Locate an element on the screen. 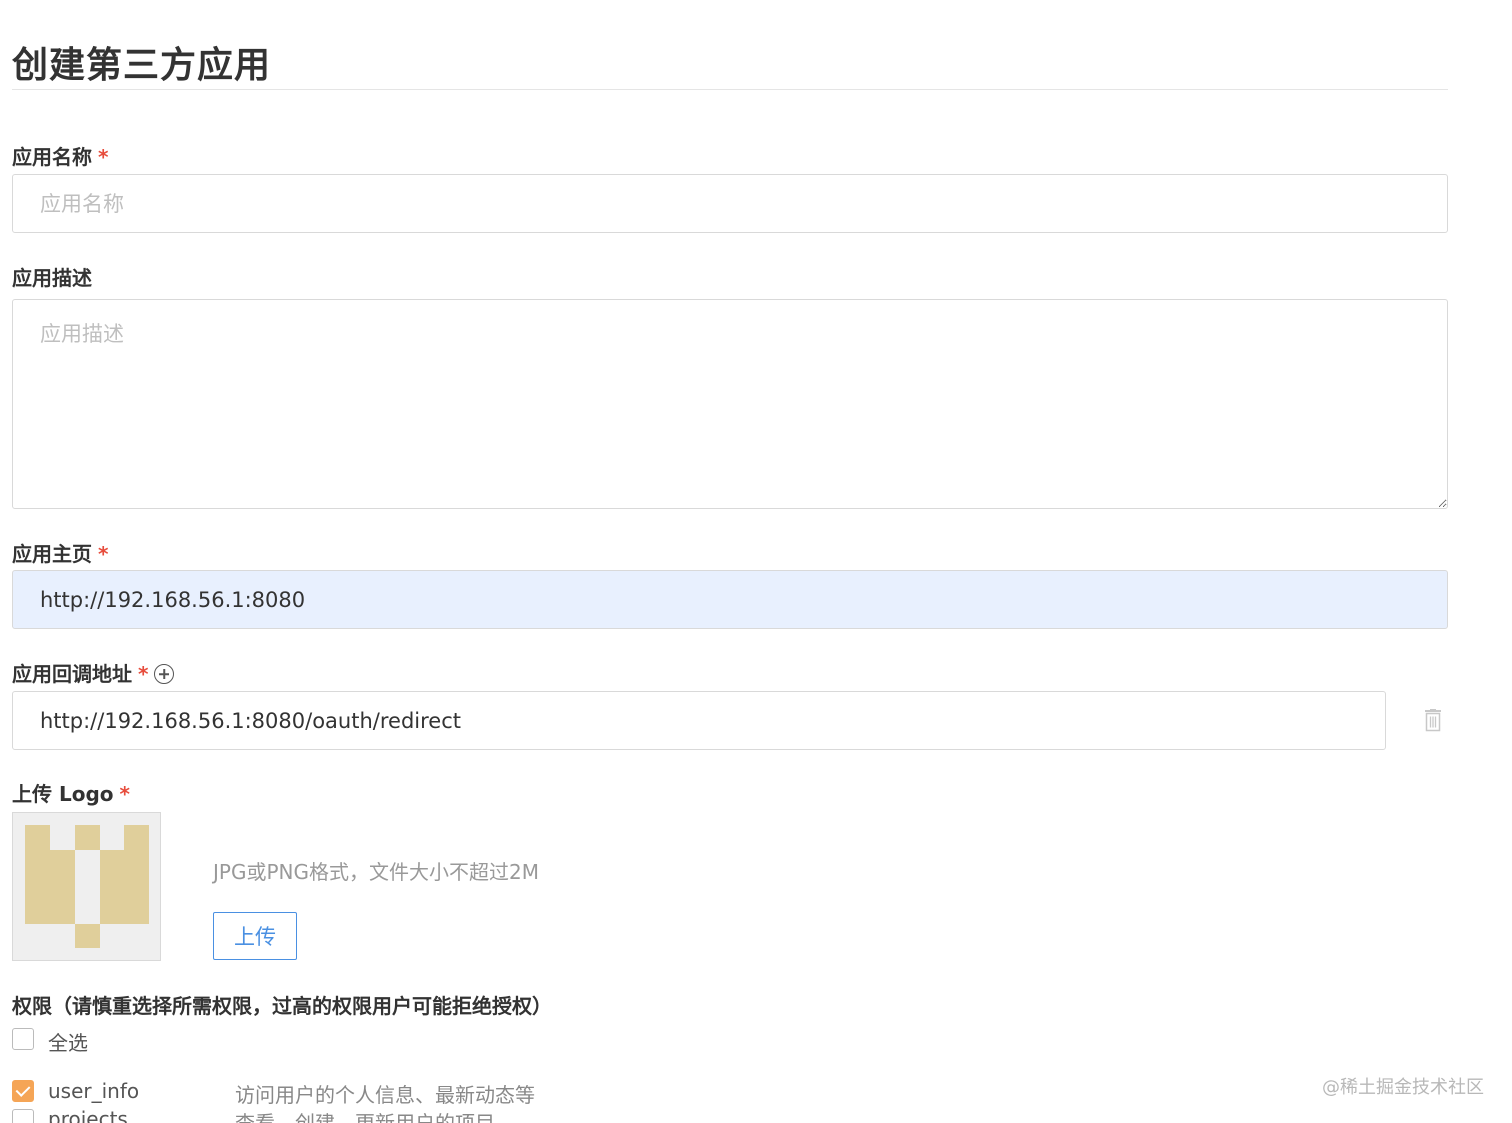 This screenshot has height=1123, width=1512. callback-label: 应用回调地址 * is located at coordinates (93, 672).